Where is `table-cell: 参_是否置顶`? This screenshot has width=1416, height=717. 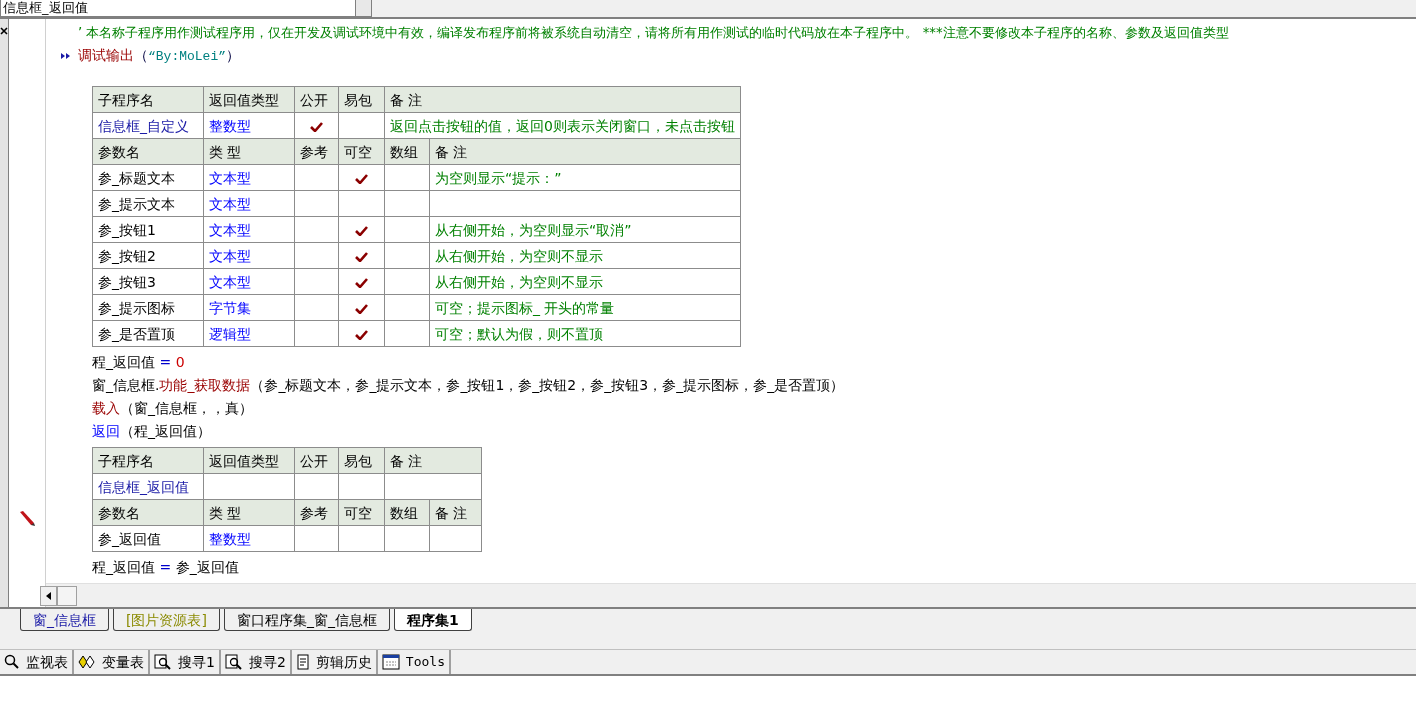 table-cell: 参_是否置顶 is located at coordinates (148, 333).